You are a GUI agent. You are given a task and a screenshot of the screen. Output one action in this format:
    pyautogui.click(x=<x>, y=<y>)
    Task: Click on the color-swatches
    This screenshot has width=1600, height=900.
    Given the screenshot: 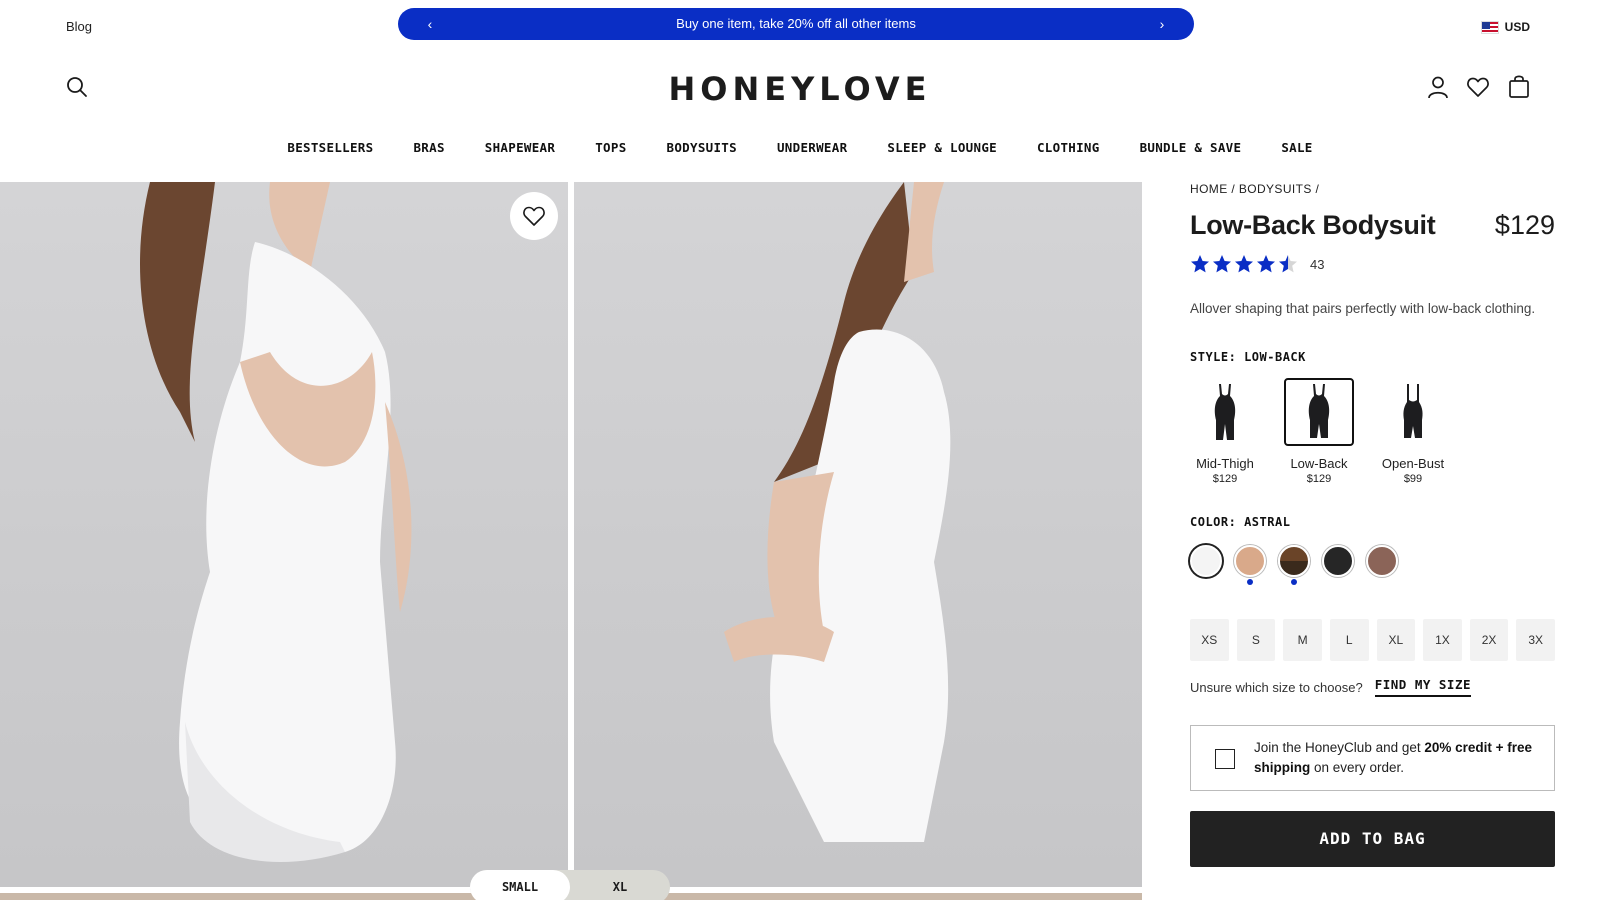 What is the action you would take?
    pyautogui.click(x=1372, y=565)
    